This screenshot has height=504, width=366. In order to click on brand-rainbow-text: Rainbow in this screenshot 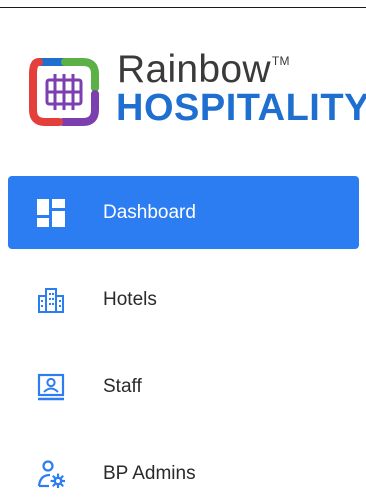, I will do `click(194, 69)`.